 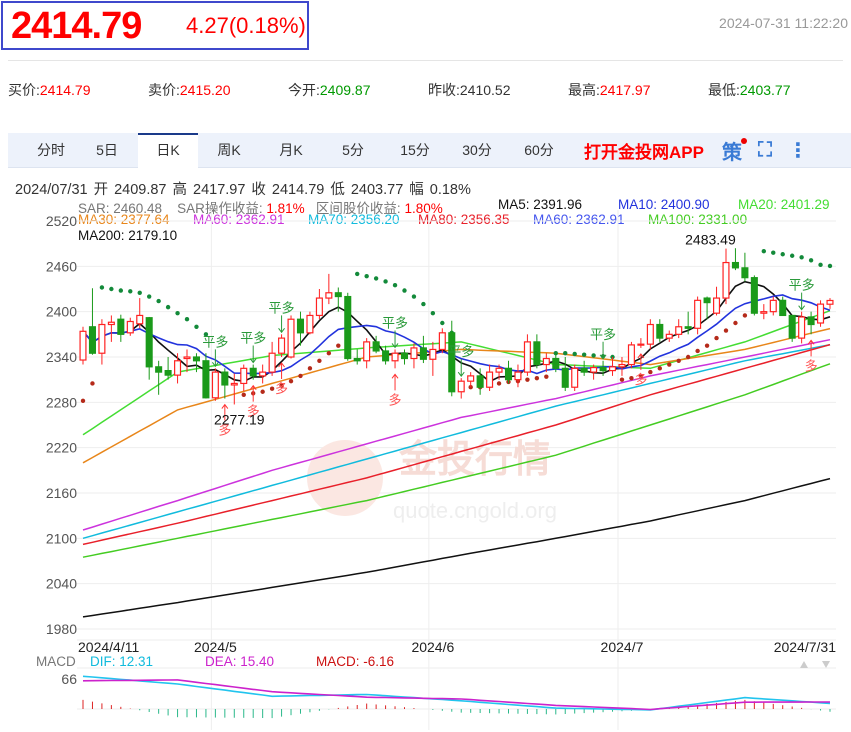 I want to click on y-tick-label: 2040, so click(x=61, y=584).